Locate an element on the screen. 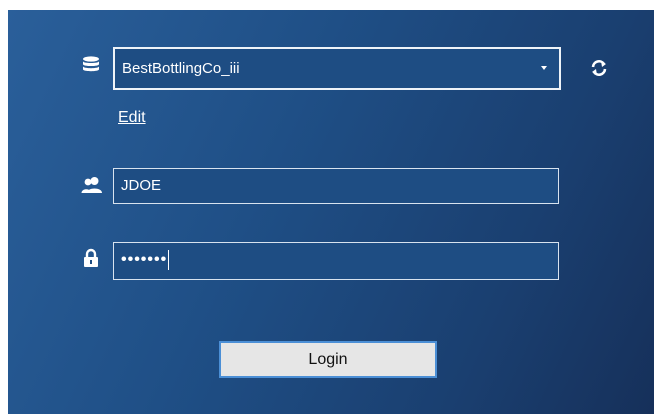 The height and width of the screenshot is (414, 655). edit-link: Edit is located at coordinates (132, 118).